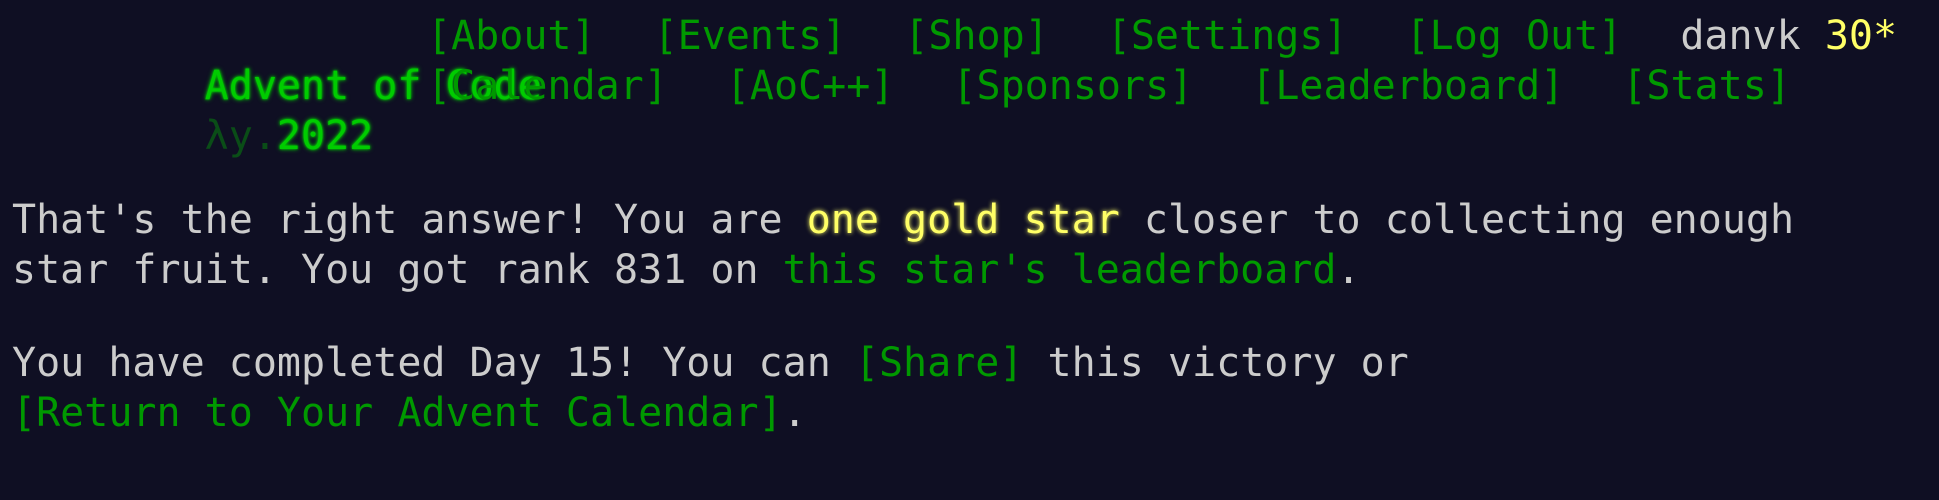 The image size is (1939, 500). What do you see at coordinates (1348, 270) in the screenshot?
I see `result-text-end: .` at bounding box center [1348, 270].